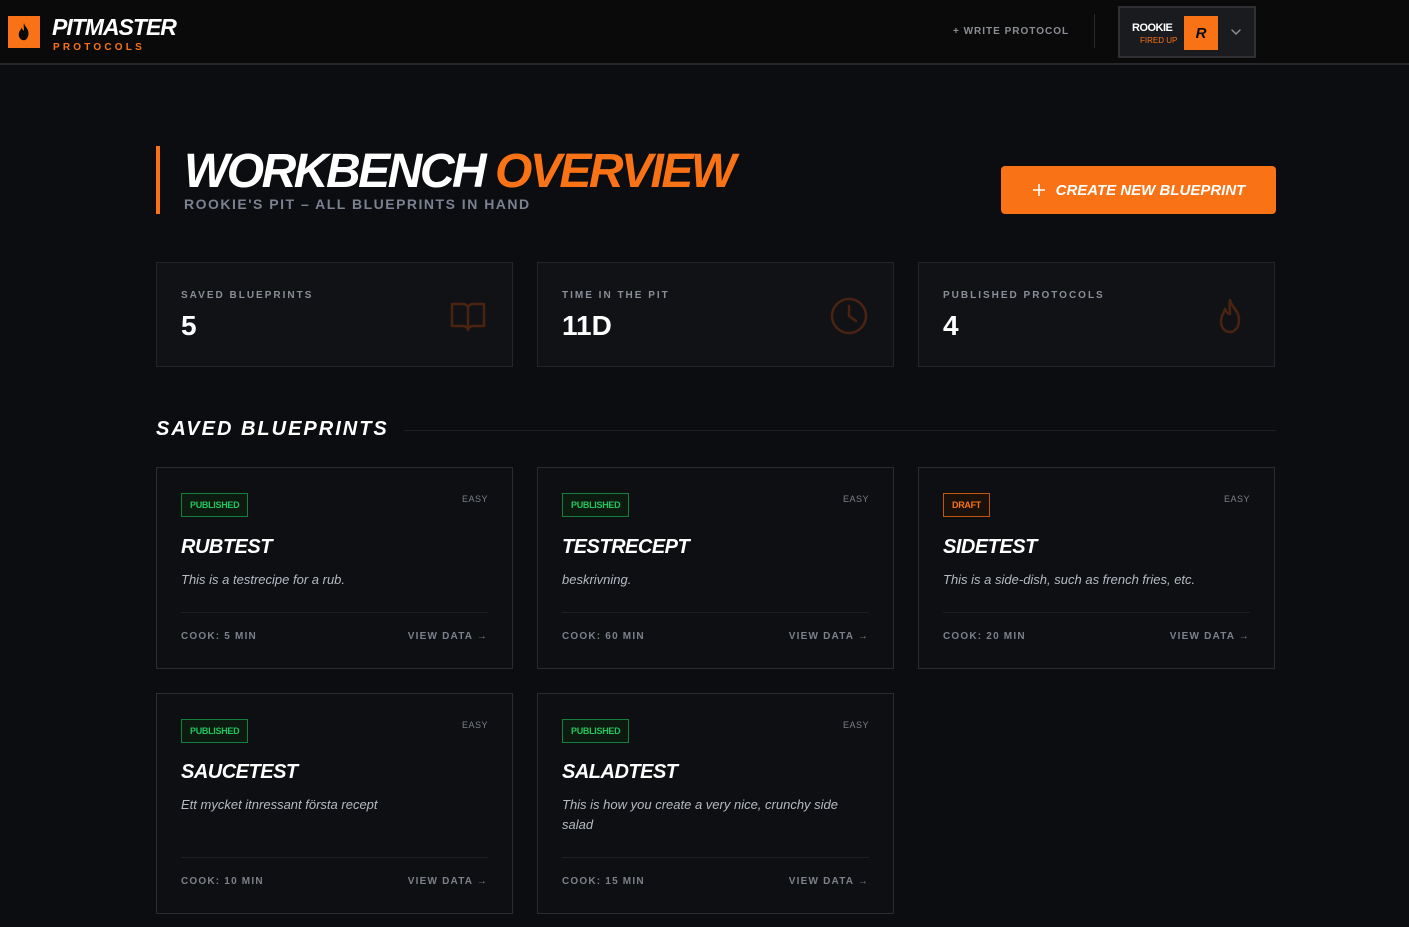  What do you see at coordinates (587, 325) in the screenshot?
I see `stat-value: 11D` at bounding box center [587, 325].